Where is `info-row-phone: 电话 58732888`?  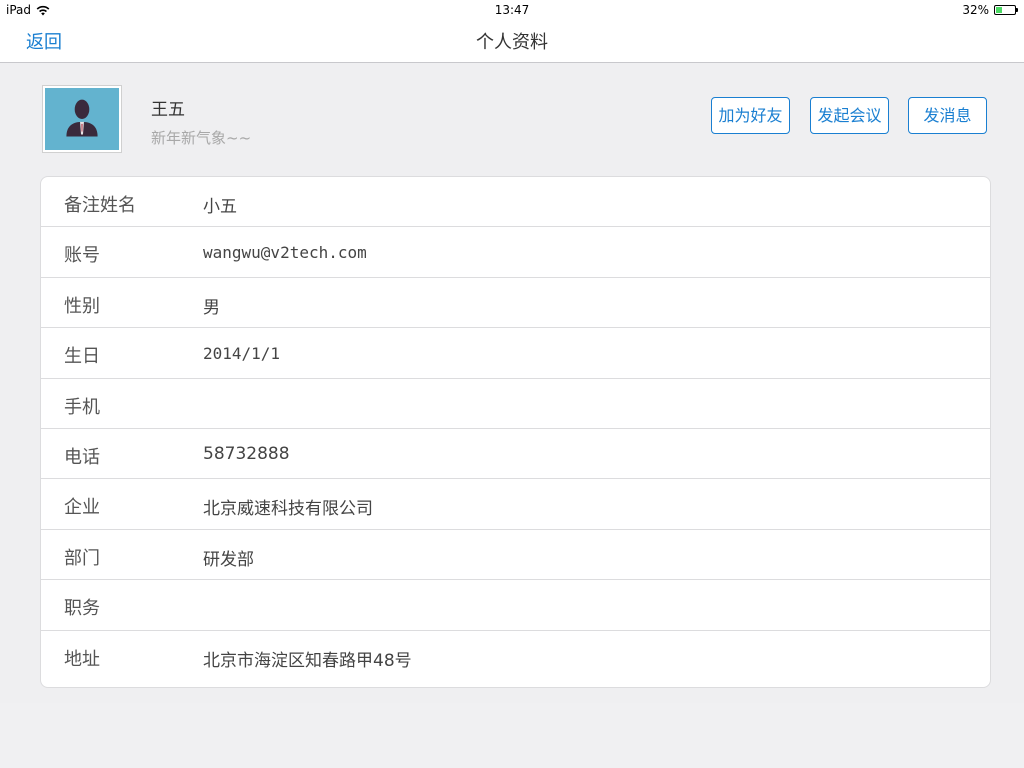 info-row-phone: 电话 58732888 is located at coordinates (515, 454).